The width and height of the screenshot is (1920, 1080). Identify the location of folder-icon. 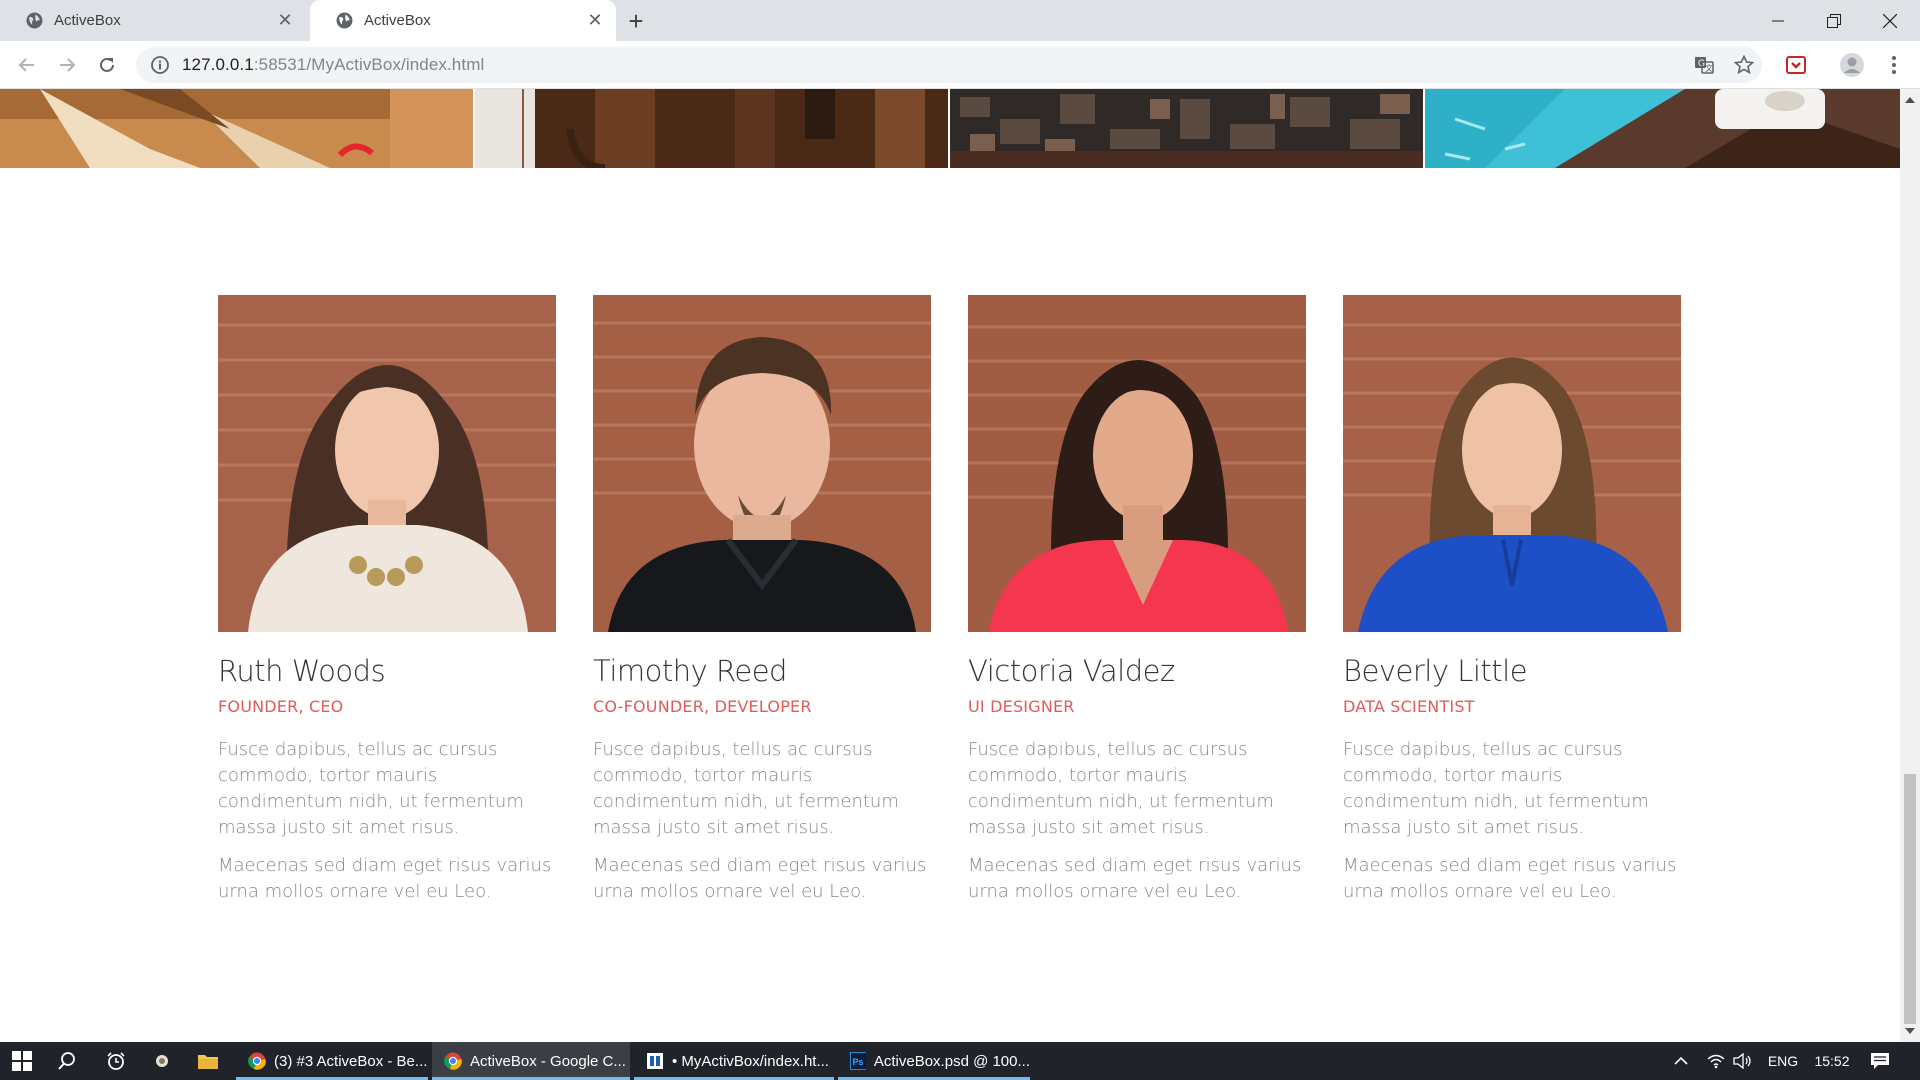
(208, 1062).